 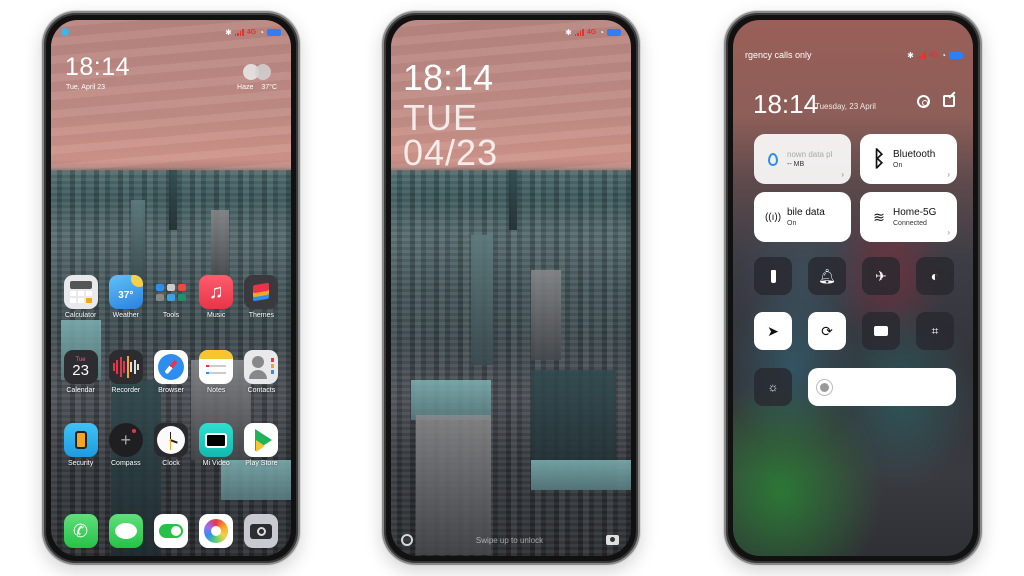 I want to click on app-play-store: Play Store, so click(x=261, y=445).